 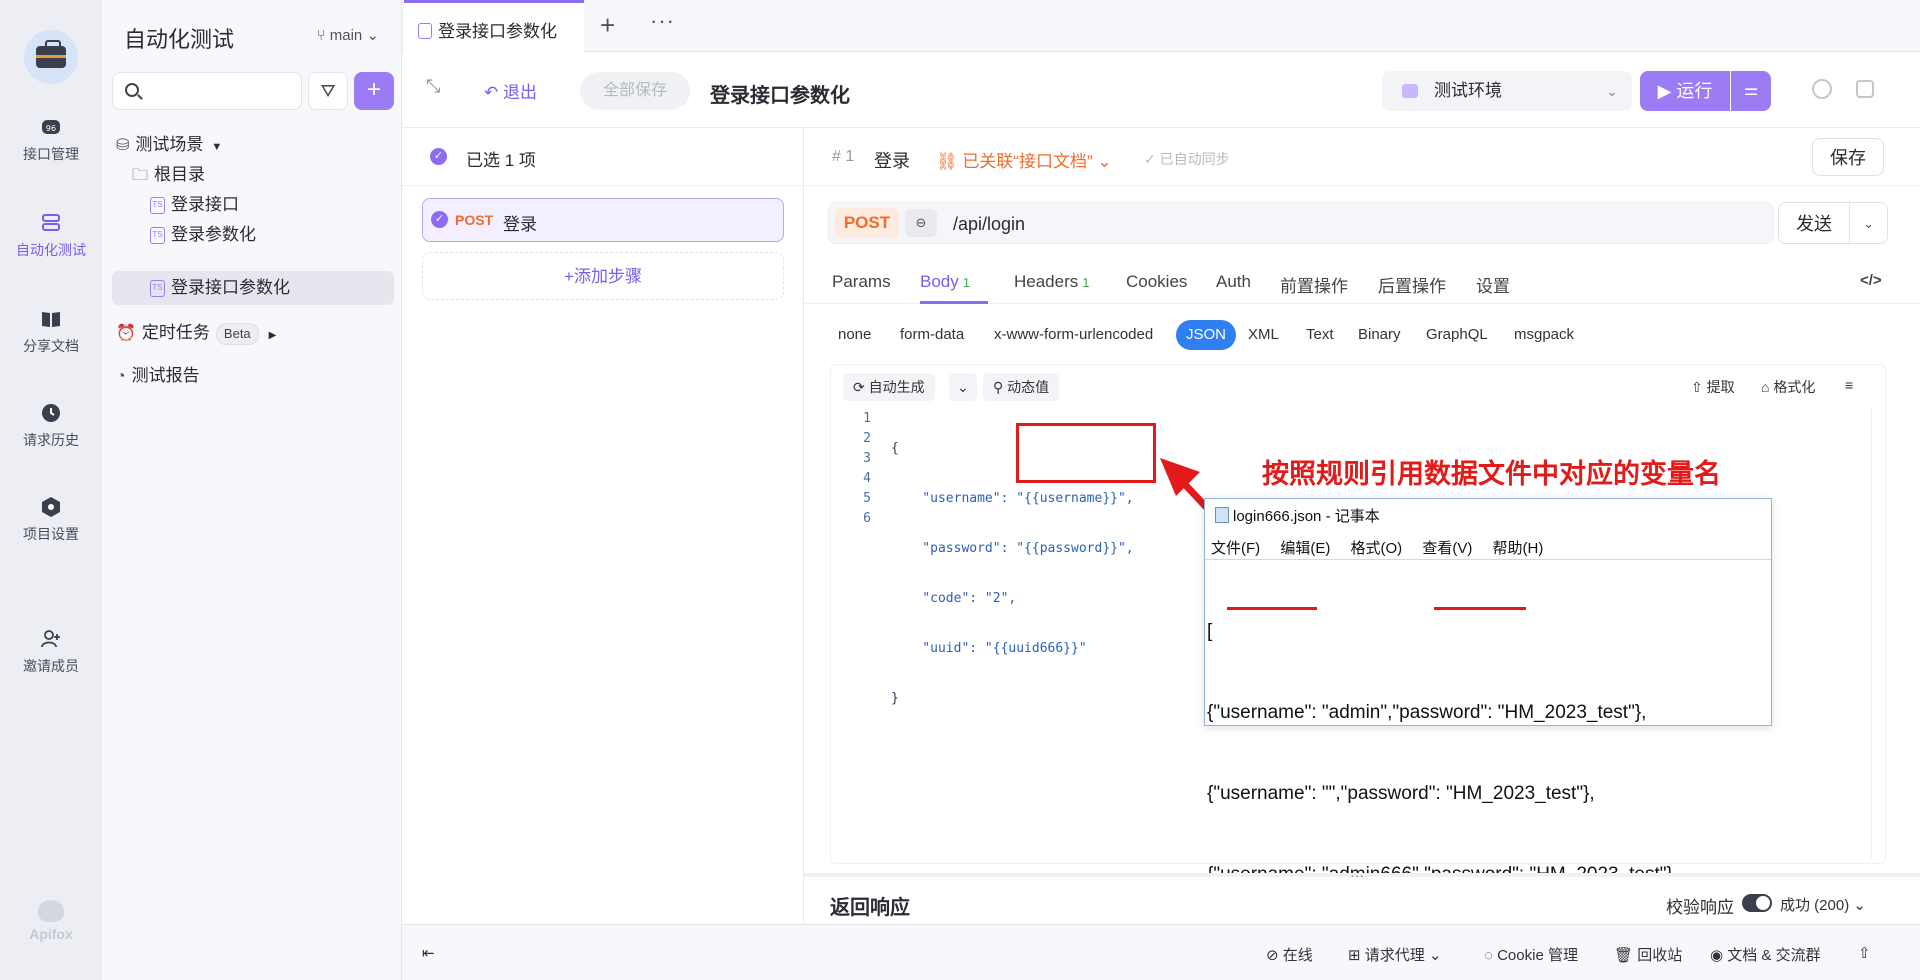 What do you see at coordinates (1305, 548) in the screenshot?
I see `menu-edit: 编辑(E)` at bounding box center [1305, 548].